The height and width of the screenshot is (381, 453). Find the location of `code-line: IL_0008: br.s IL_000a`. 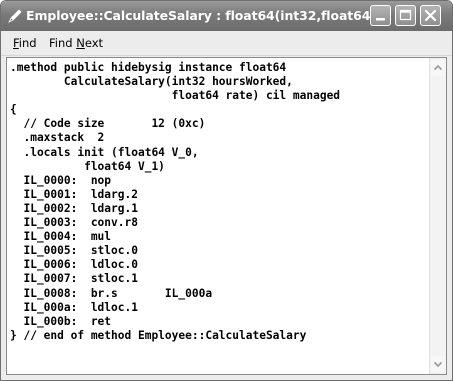

code-line: IL_0008: br.s IL_000a is located at coordinates (111, 293).